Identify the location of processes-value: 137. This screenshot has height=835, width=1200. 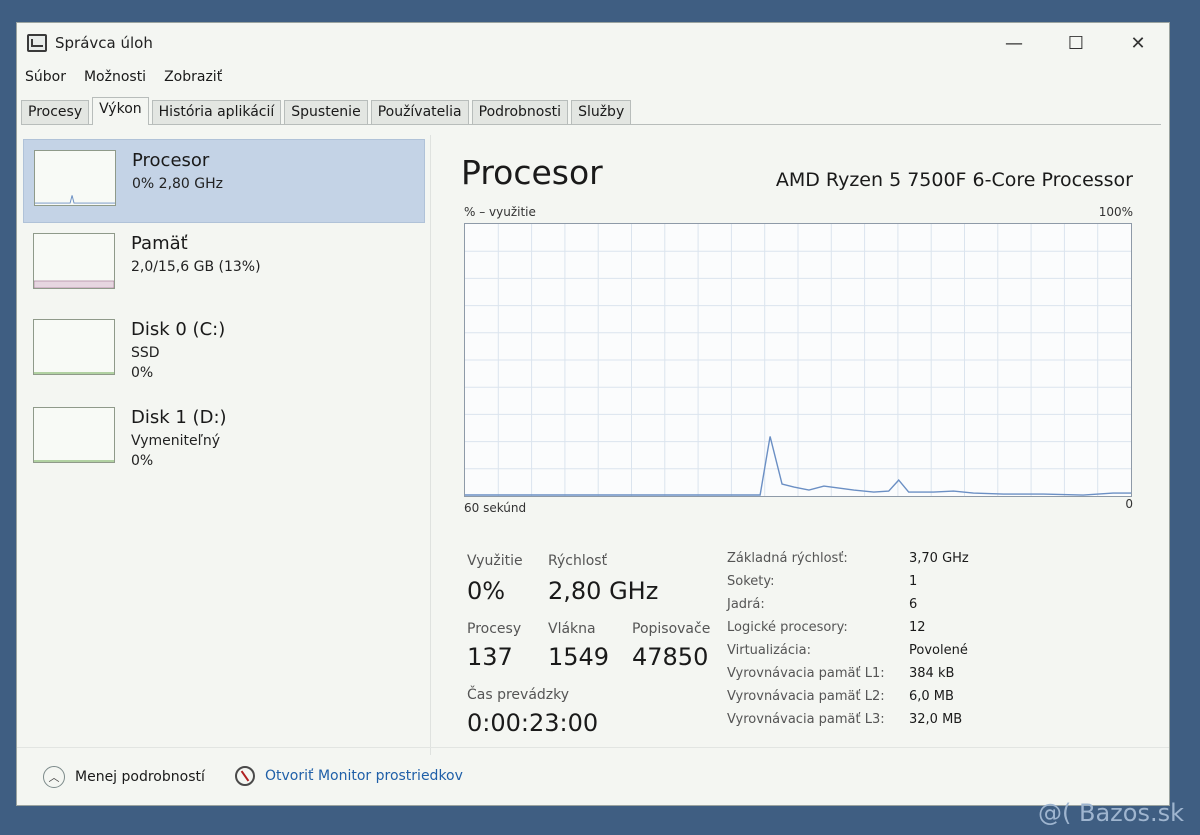
(490, 657).